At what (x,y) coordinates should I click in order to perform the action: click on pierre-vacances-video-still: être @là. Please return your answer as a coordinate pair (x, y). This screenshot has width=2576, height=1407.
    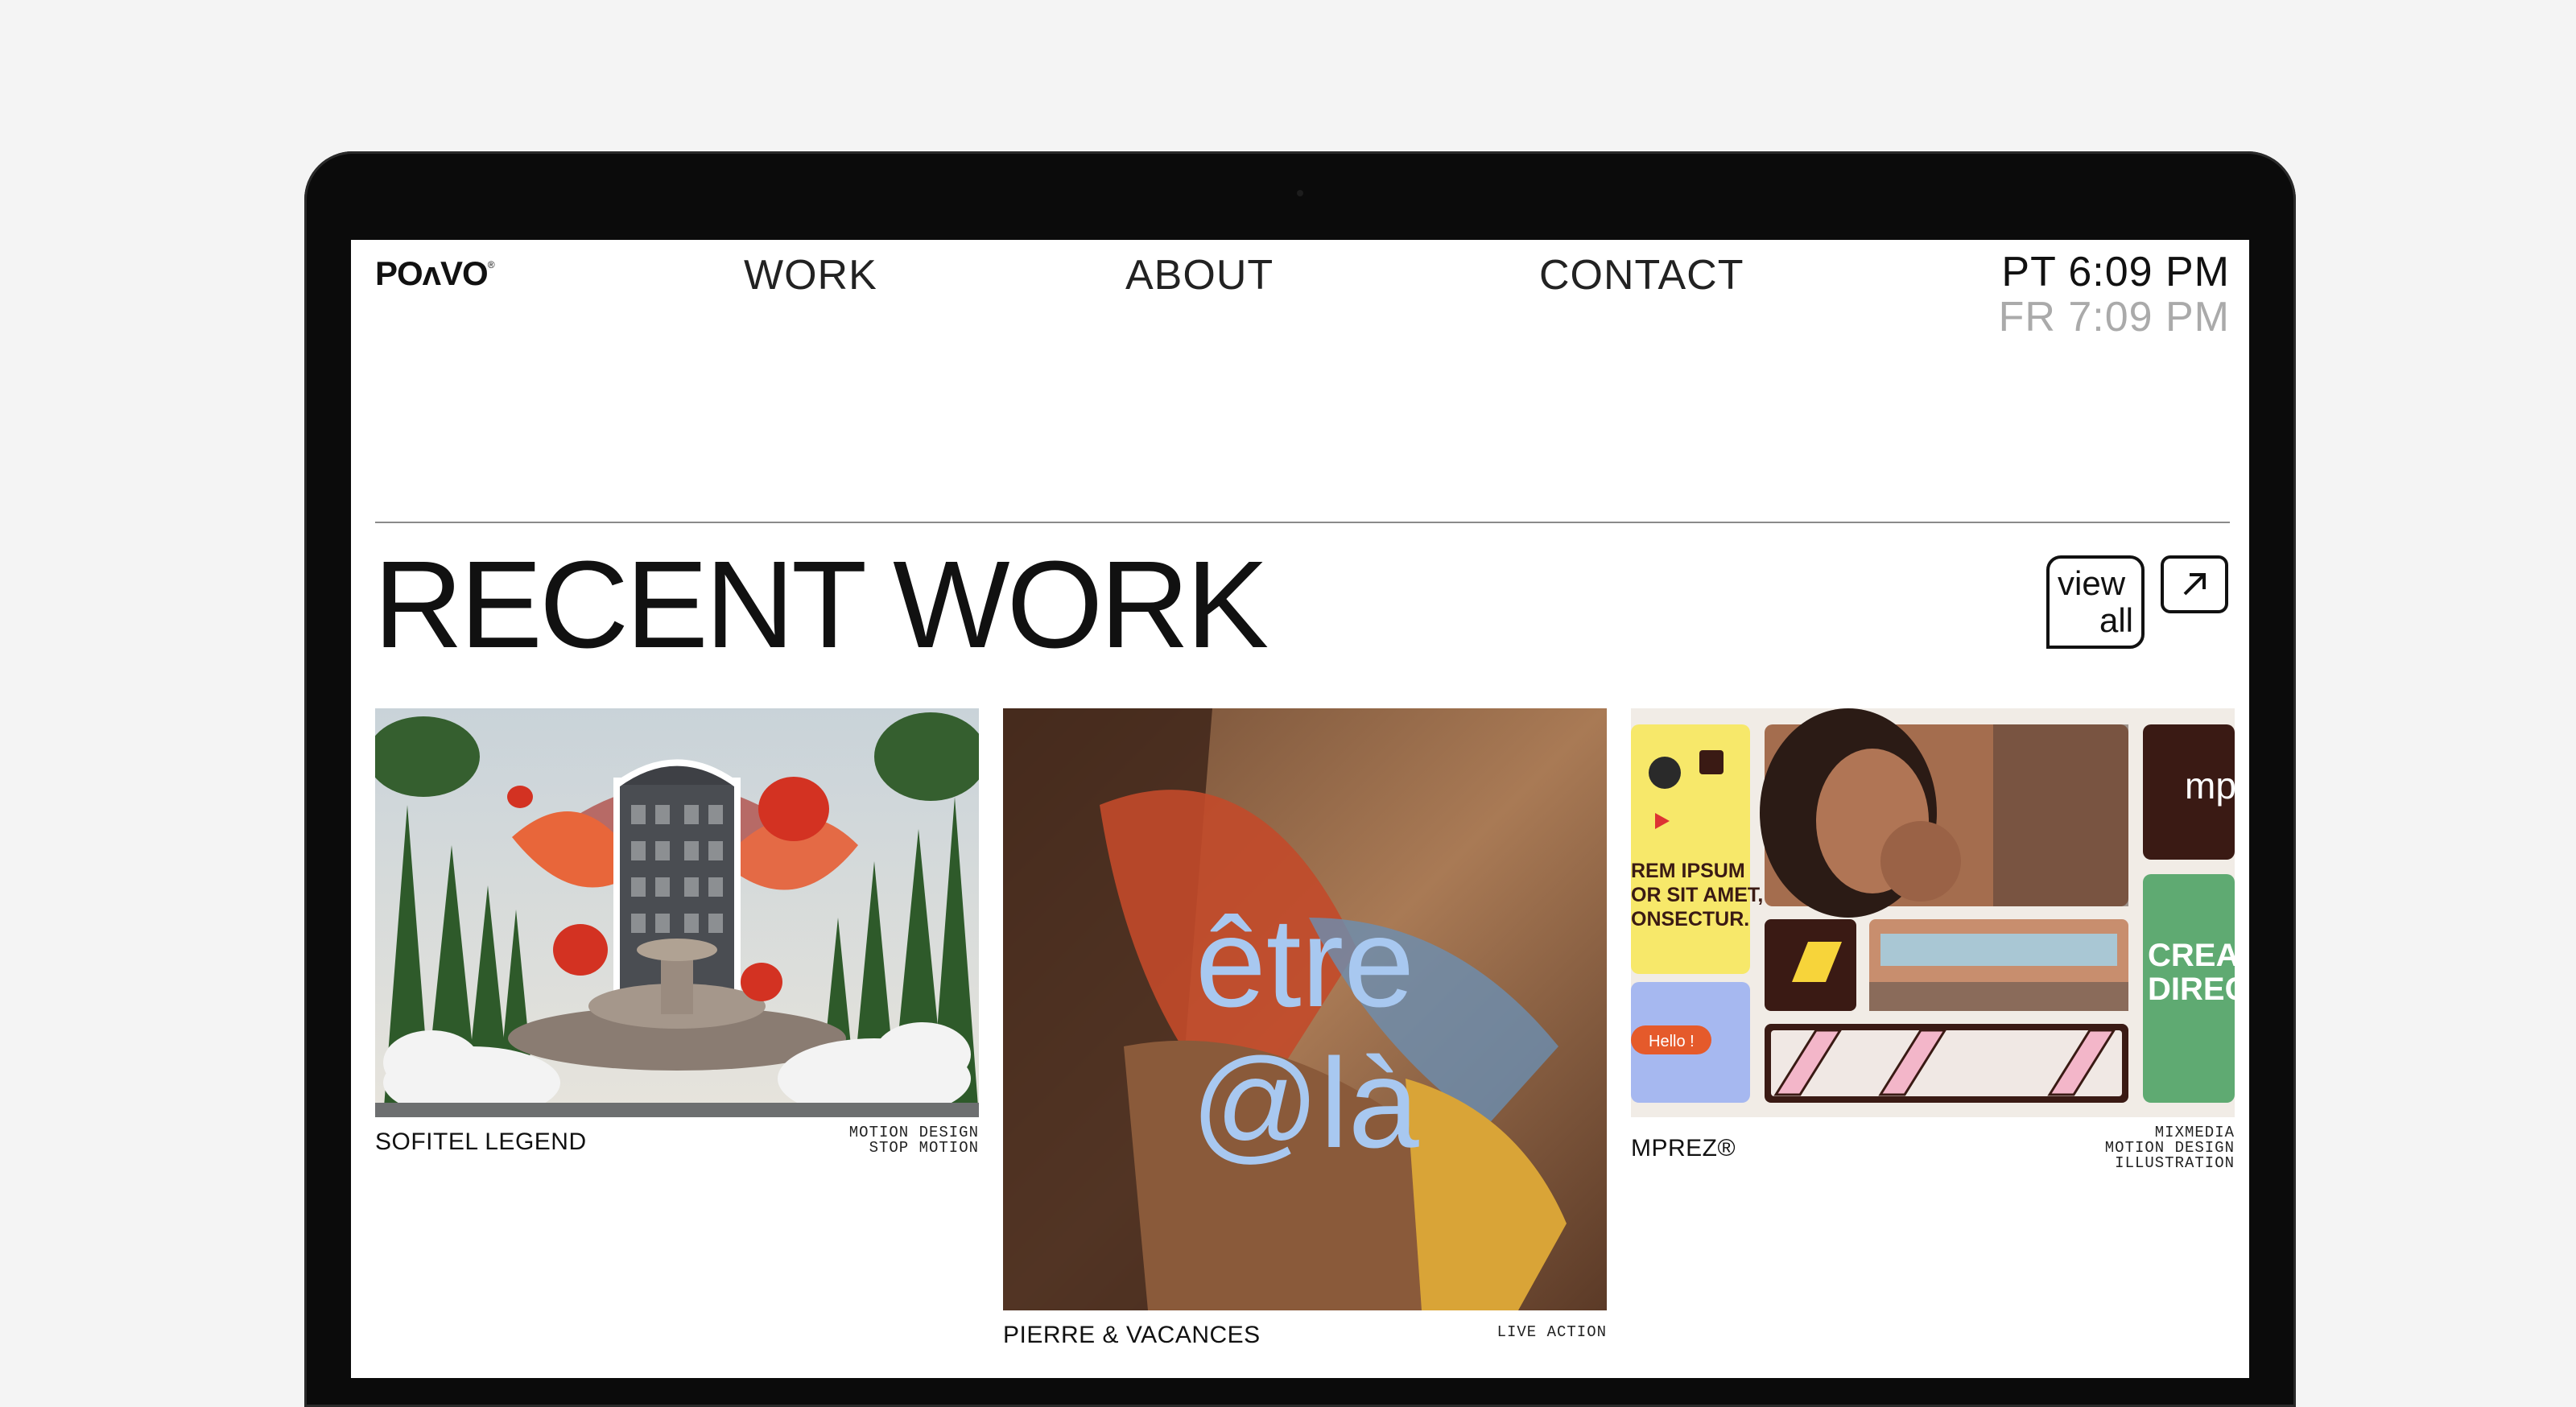
    Looking at the image, I should click on (1305, 1009).